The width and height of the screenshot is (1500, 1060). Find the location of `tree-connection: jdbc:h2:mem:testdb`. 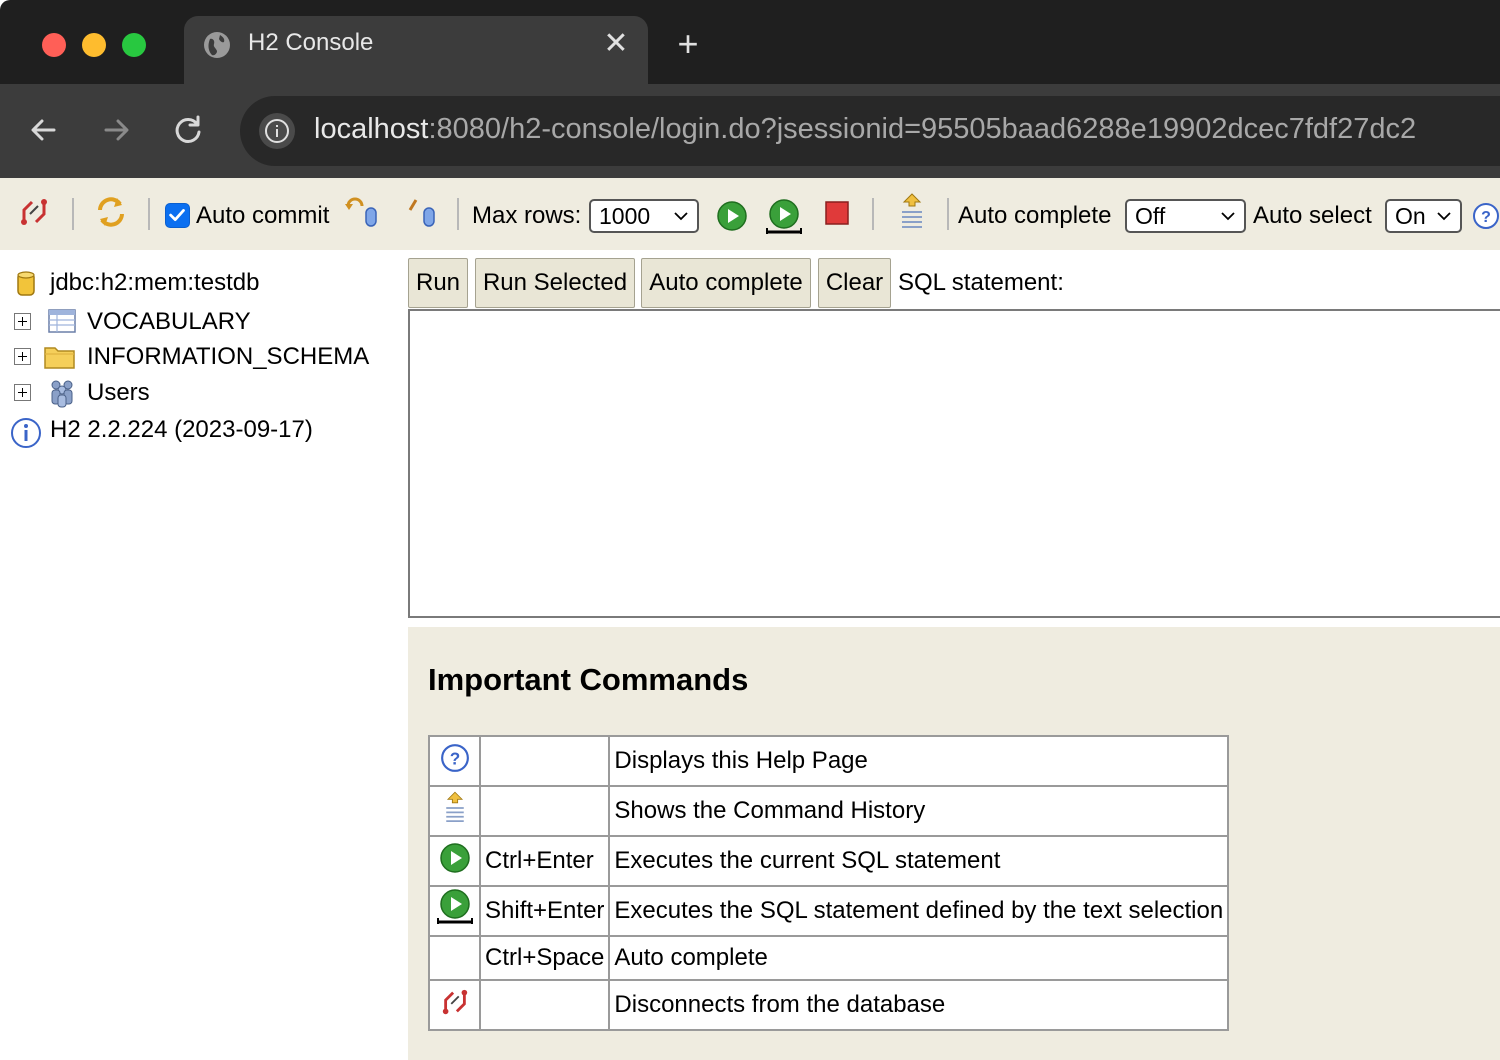

tree-connection: jdbc:h2:mem:testdb is located at coordinates (204, 283).